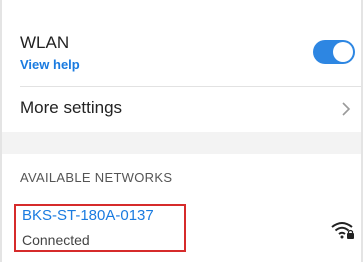 This screenshot has width=363, height=262. I want to click on network-status: Connected, so click(56, 240).